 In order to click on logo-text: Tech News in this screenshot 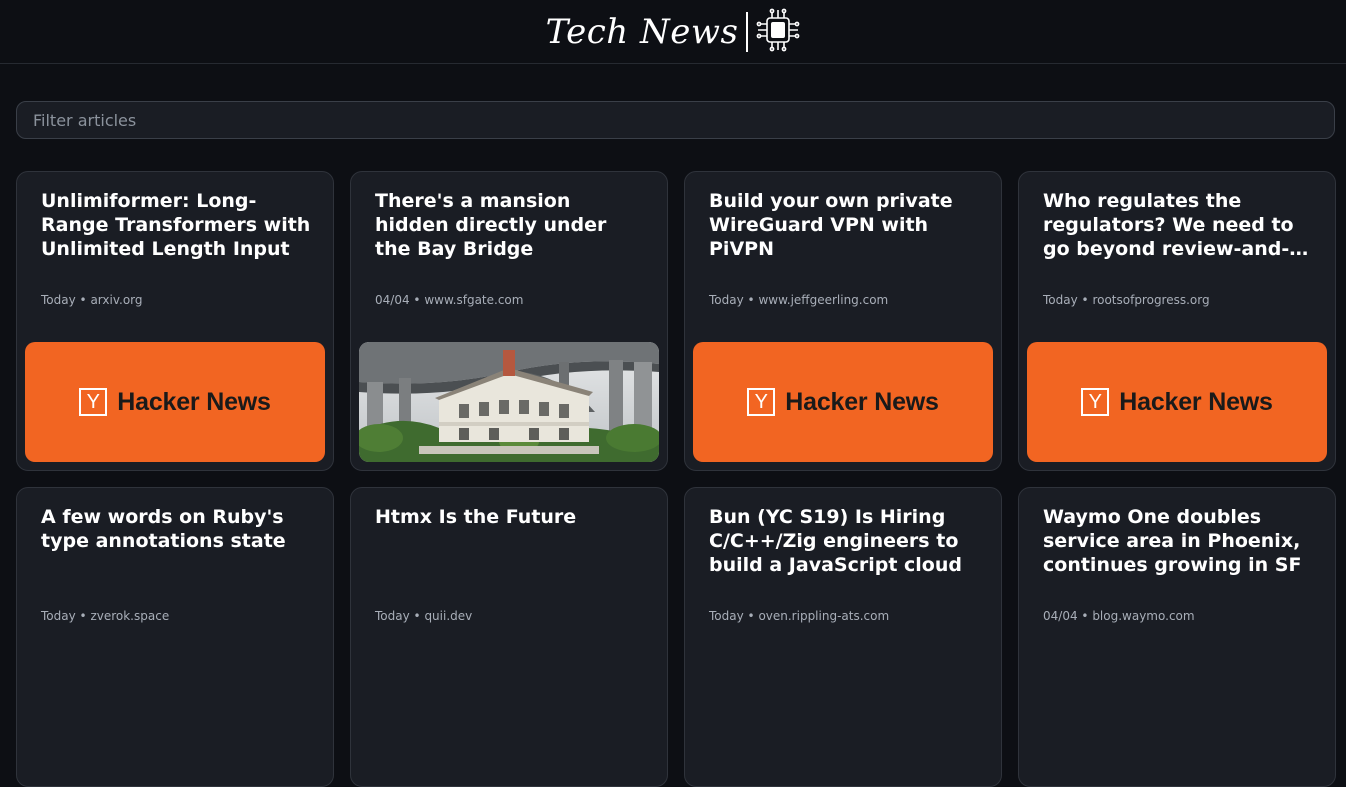, I will do `click(642, 31)`.